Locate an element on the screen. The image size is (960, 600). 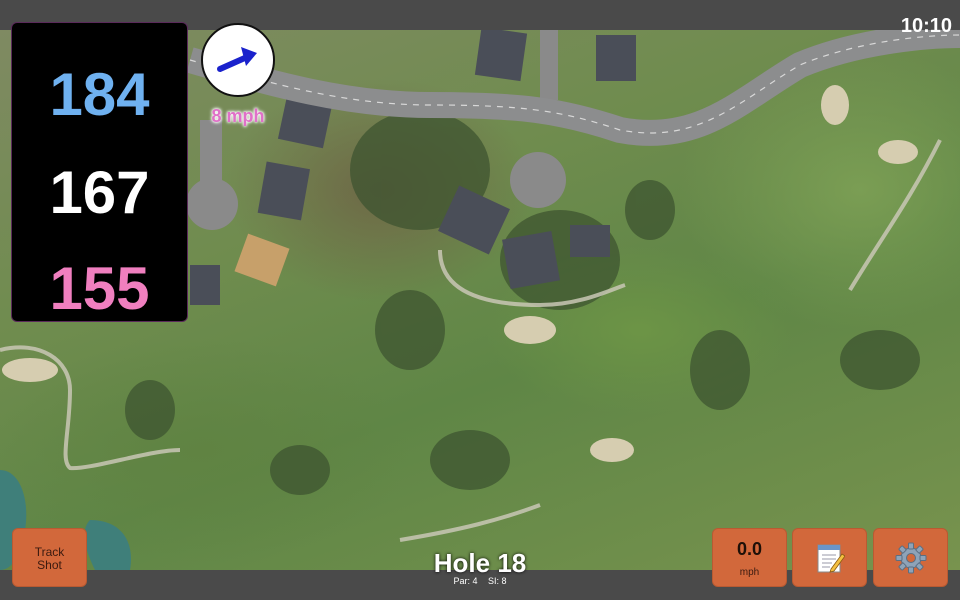
wind-indicator is located at coordinates (238, 60).